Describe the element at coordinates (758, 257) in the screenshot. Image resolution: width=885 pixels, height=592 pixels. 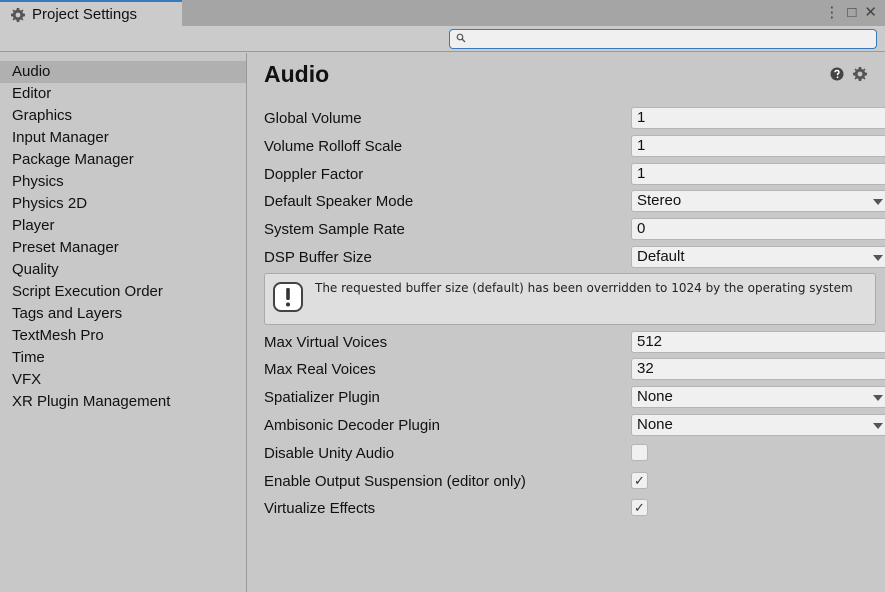
I see `dsp-buffer-size-dropdown: Default` at that location.